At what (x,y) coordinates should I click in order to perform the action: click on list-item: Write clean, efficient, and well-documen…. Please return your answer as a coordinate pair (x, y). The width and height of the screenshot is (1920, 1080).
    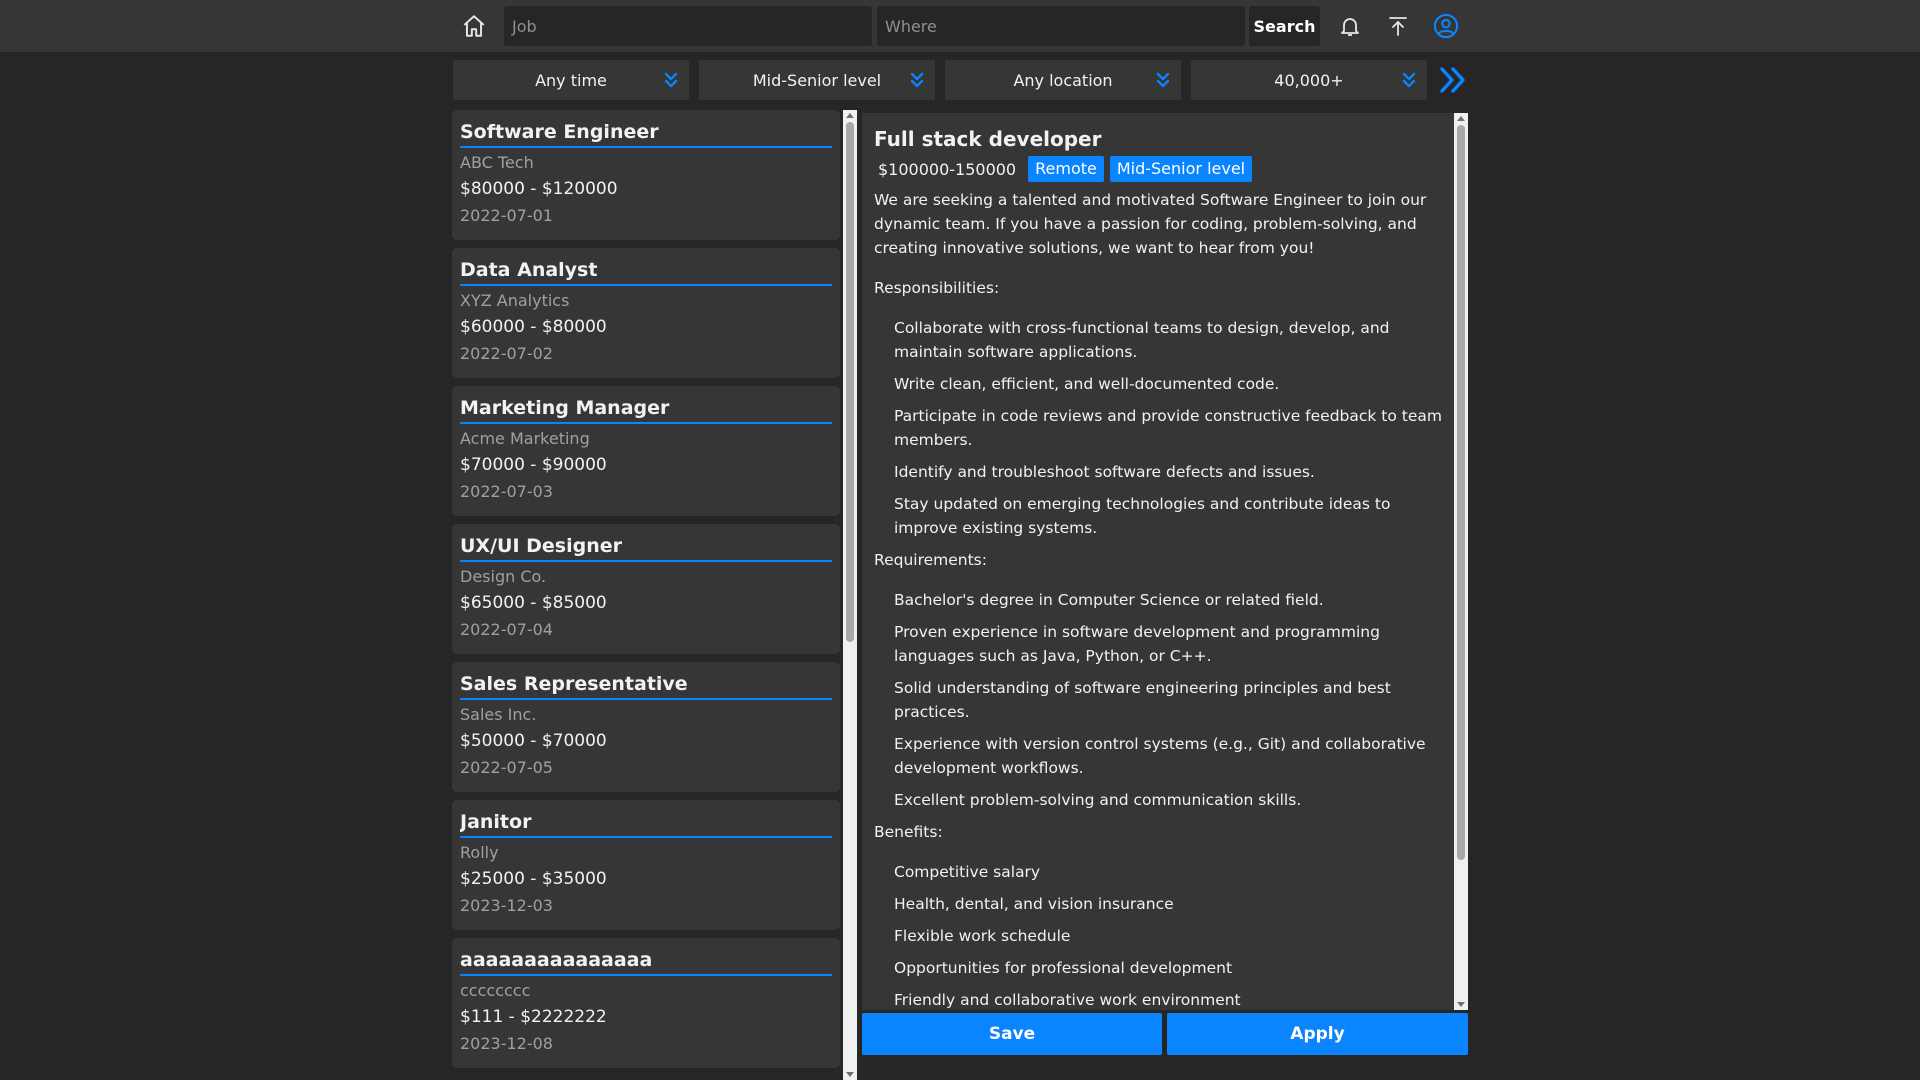
    Looking at the image, I should click on (1087, 384).